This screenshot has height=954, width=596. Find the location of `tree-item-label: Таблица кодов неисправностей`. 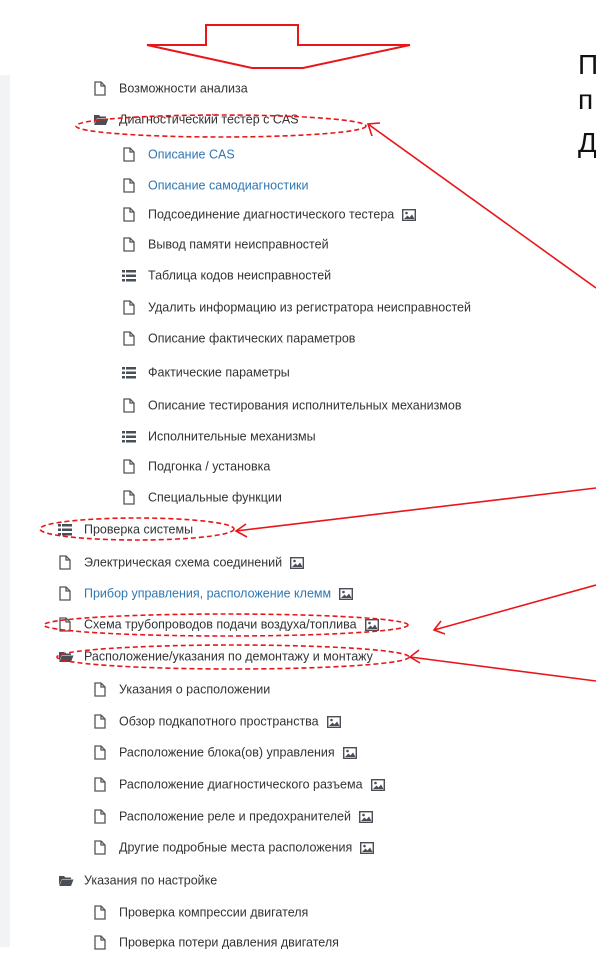

tree-item-label: Таблица кодов неисправностей is located at coordinates (240, 275).